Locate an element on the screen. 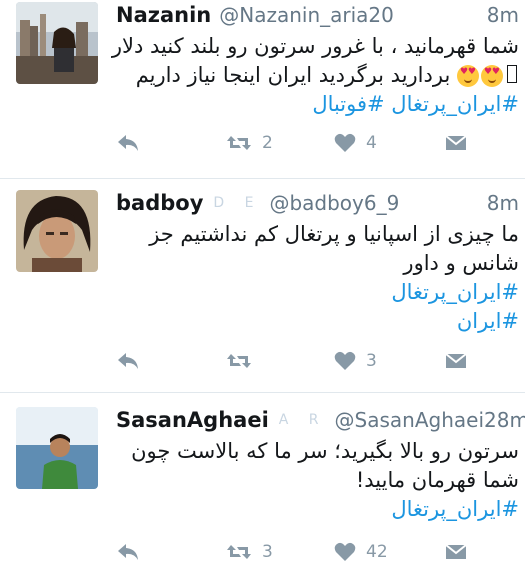 The image size is (525, 584). tweet-actions: 2 4 is located at coordinates (296, 143).